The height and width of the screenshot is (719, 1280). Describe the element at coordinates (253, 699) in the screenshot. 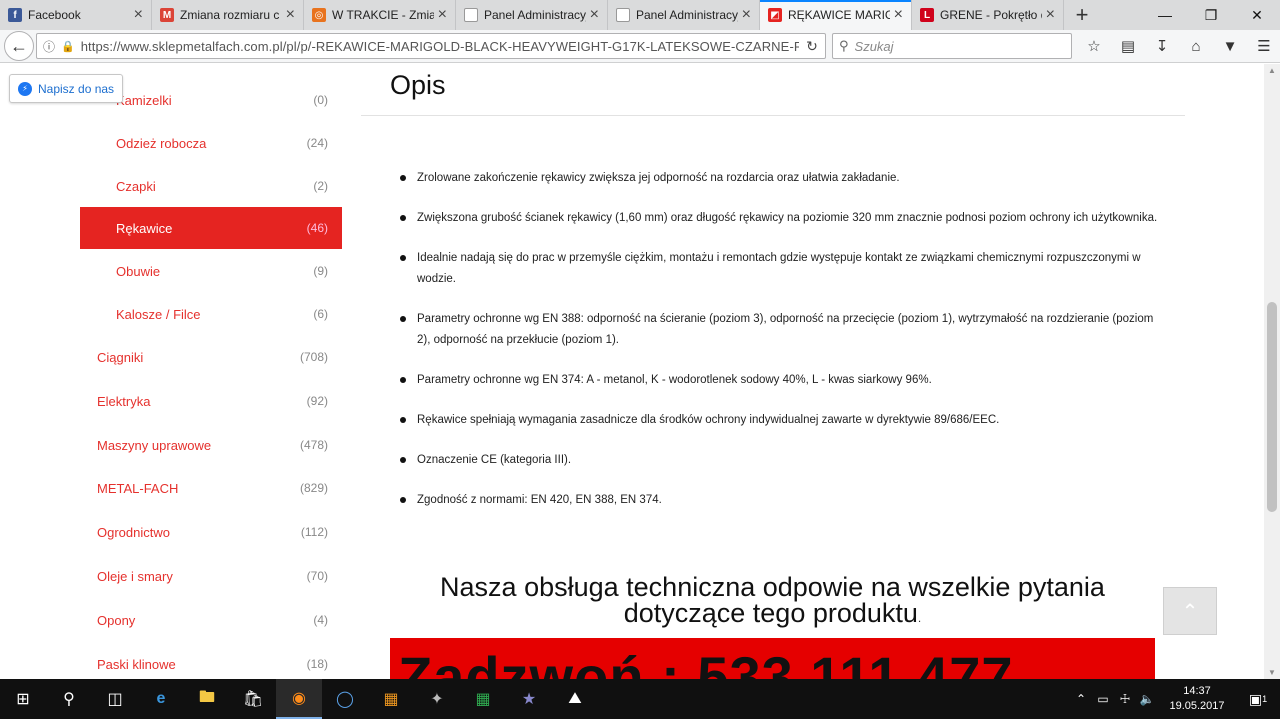

I see `store-icon: 🛍` at that location.